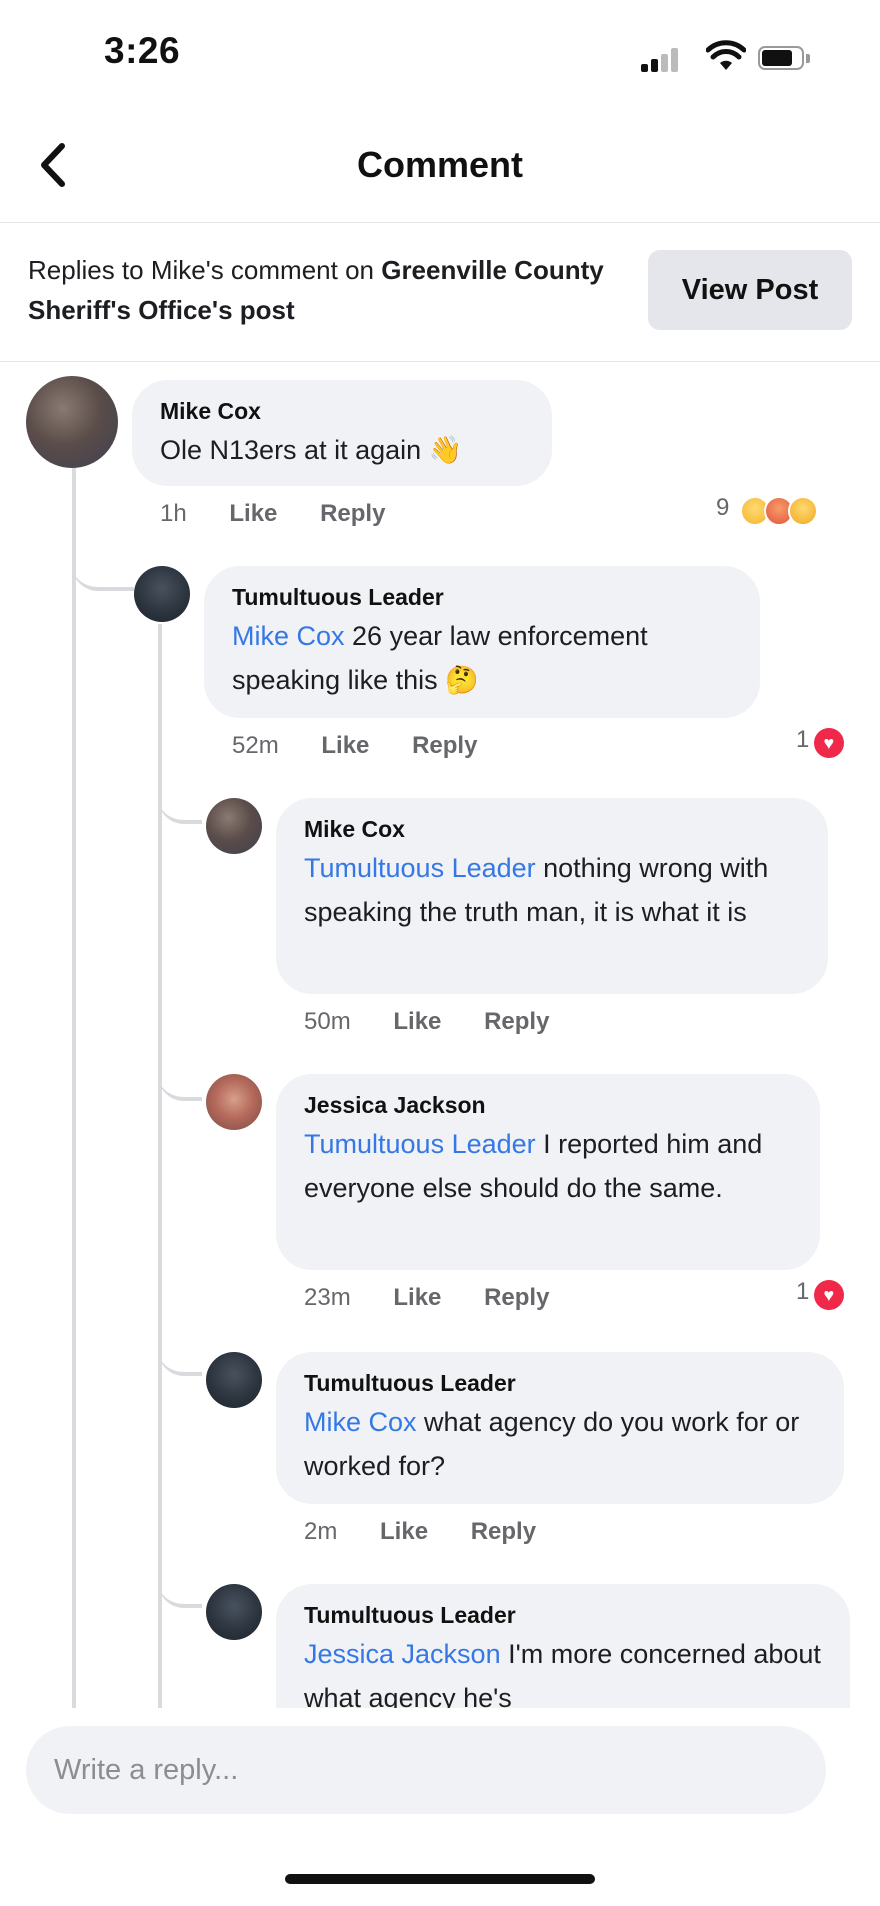 This screenshot has height=1906, width=880. Describe the element at coordinates (395, 1105) in the screenshot. I see `comment-author: Jessica Jackson` at that location.